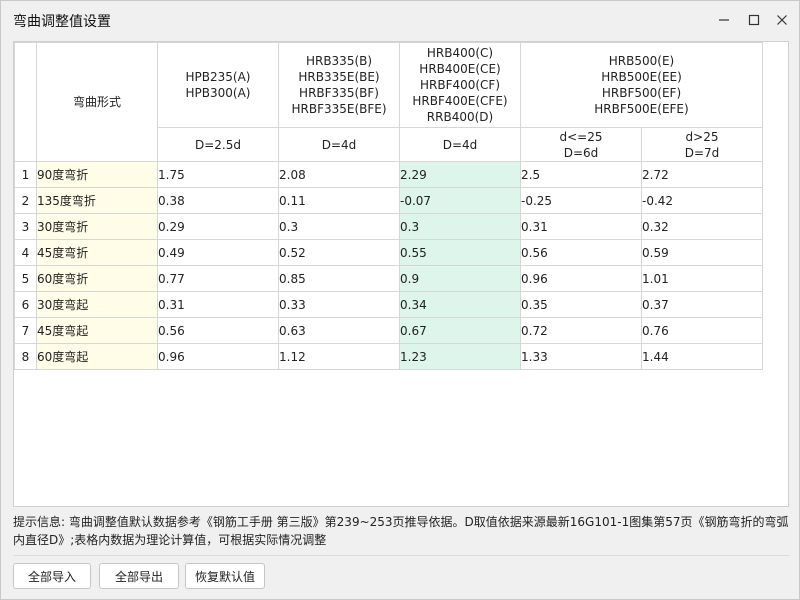 The height and width of the screenshot is (600, 800). Describe the element at coordinates (782, 20) in the screenshot. I see `close-icon` at that location.